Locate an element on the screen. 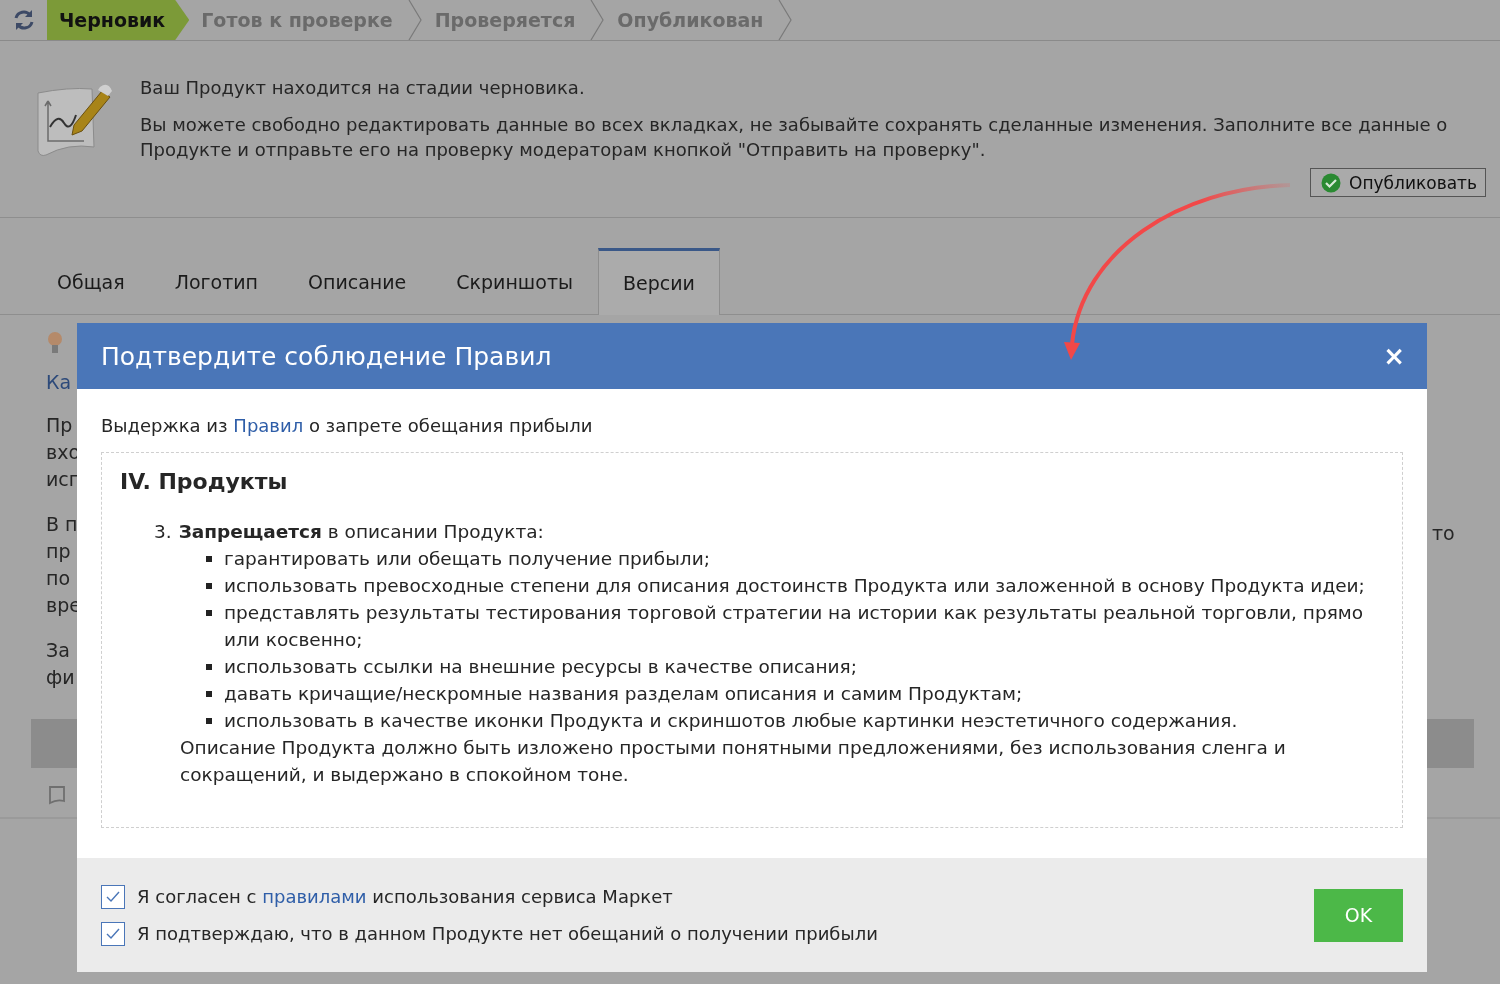  rule-item: использовать в качестве иконки Продукта и скриншотов любые картинки неэстетичного содержания. is located at coordinates (731, 721).